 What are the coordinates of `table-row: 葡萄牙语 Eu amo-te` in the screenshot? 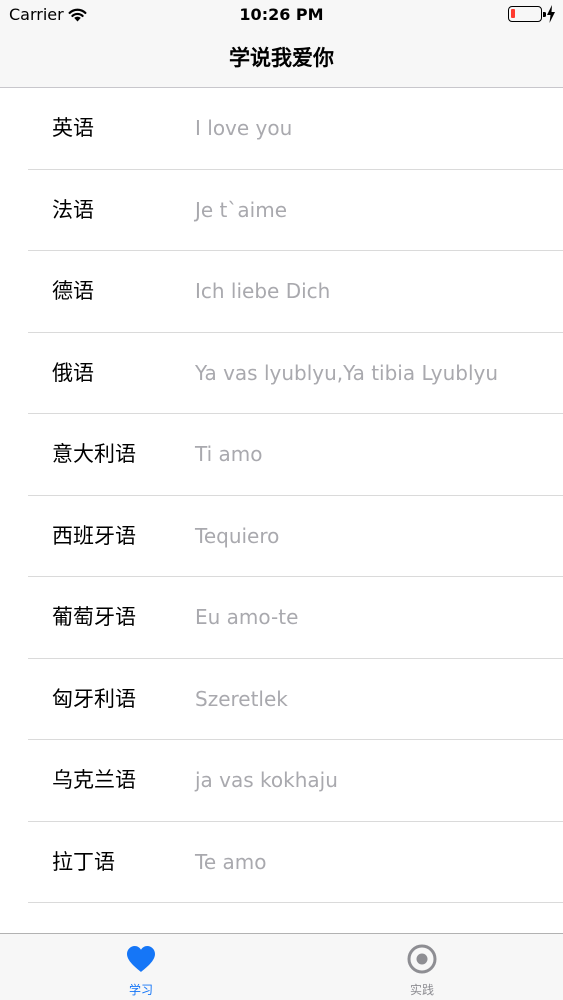 It's located at (281, 618).